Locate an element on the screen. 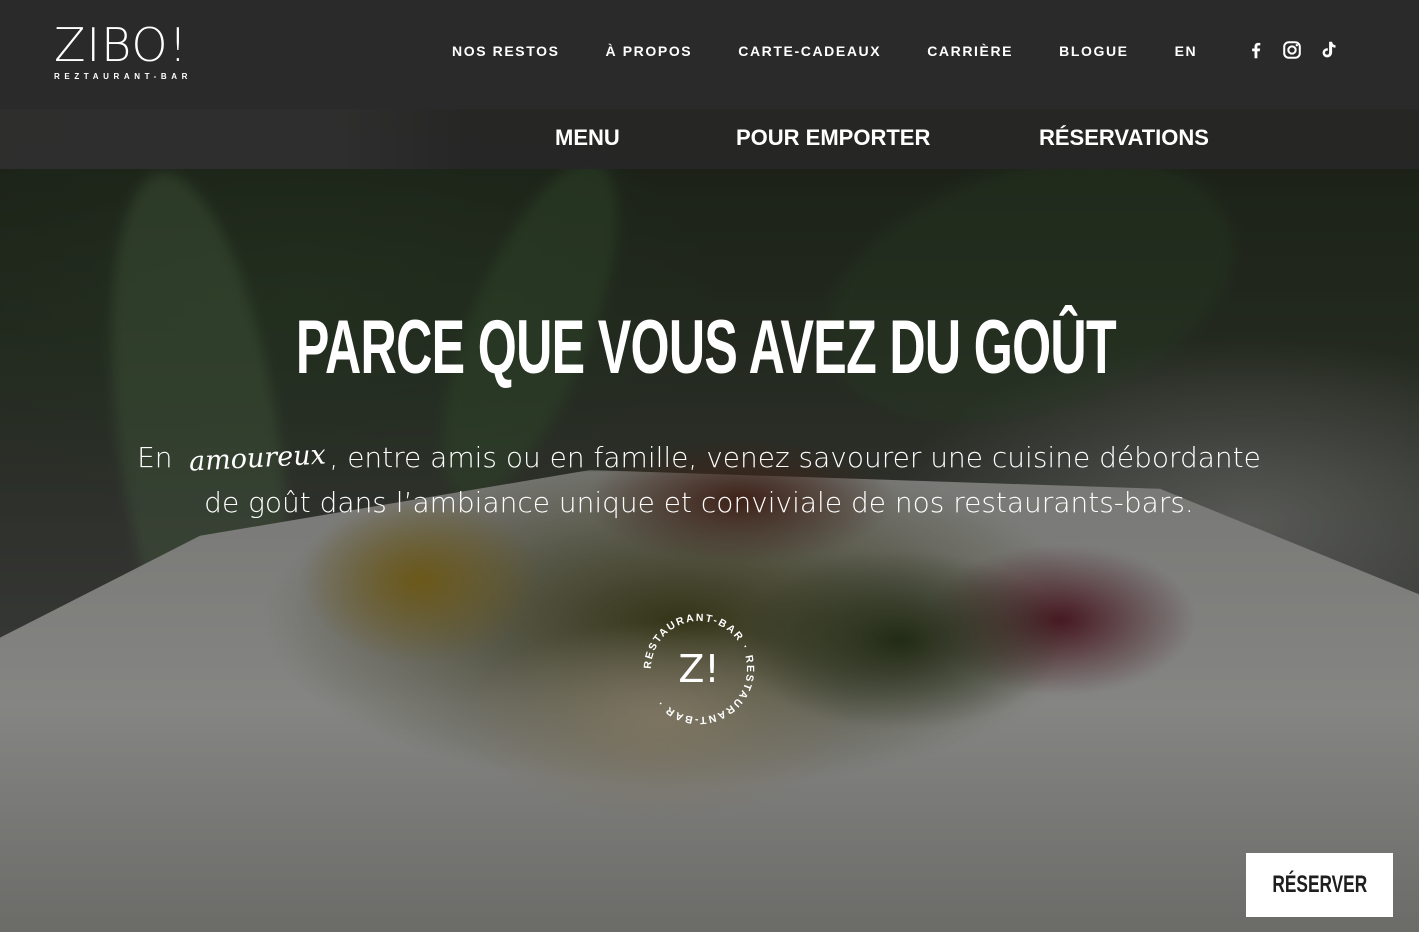  tiktok-icon is located at coordinates (1328, 50).